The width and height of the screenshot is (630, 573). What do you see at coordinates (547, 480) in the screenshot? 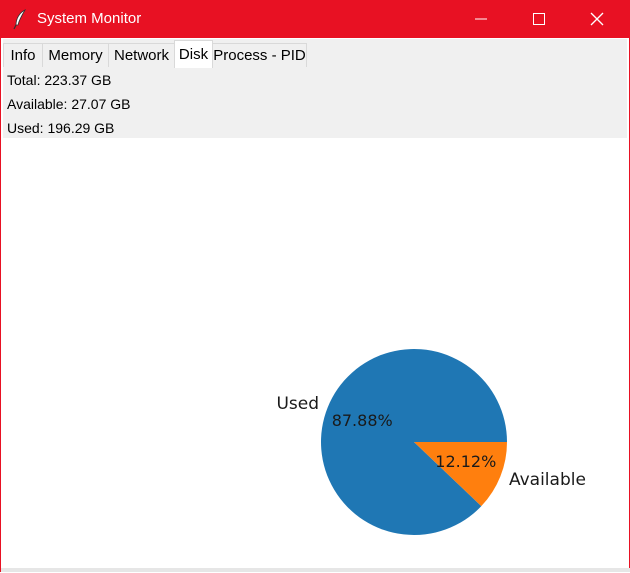
I see `pie-category-label: Available` at bounding box center [547, 480].